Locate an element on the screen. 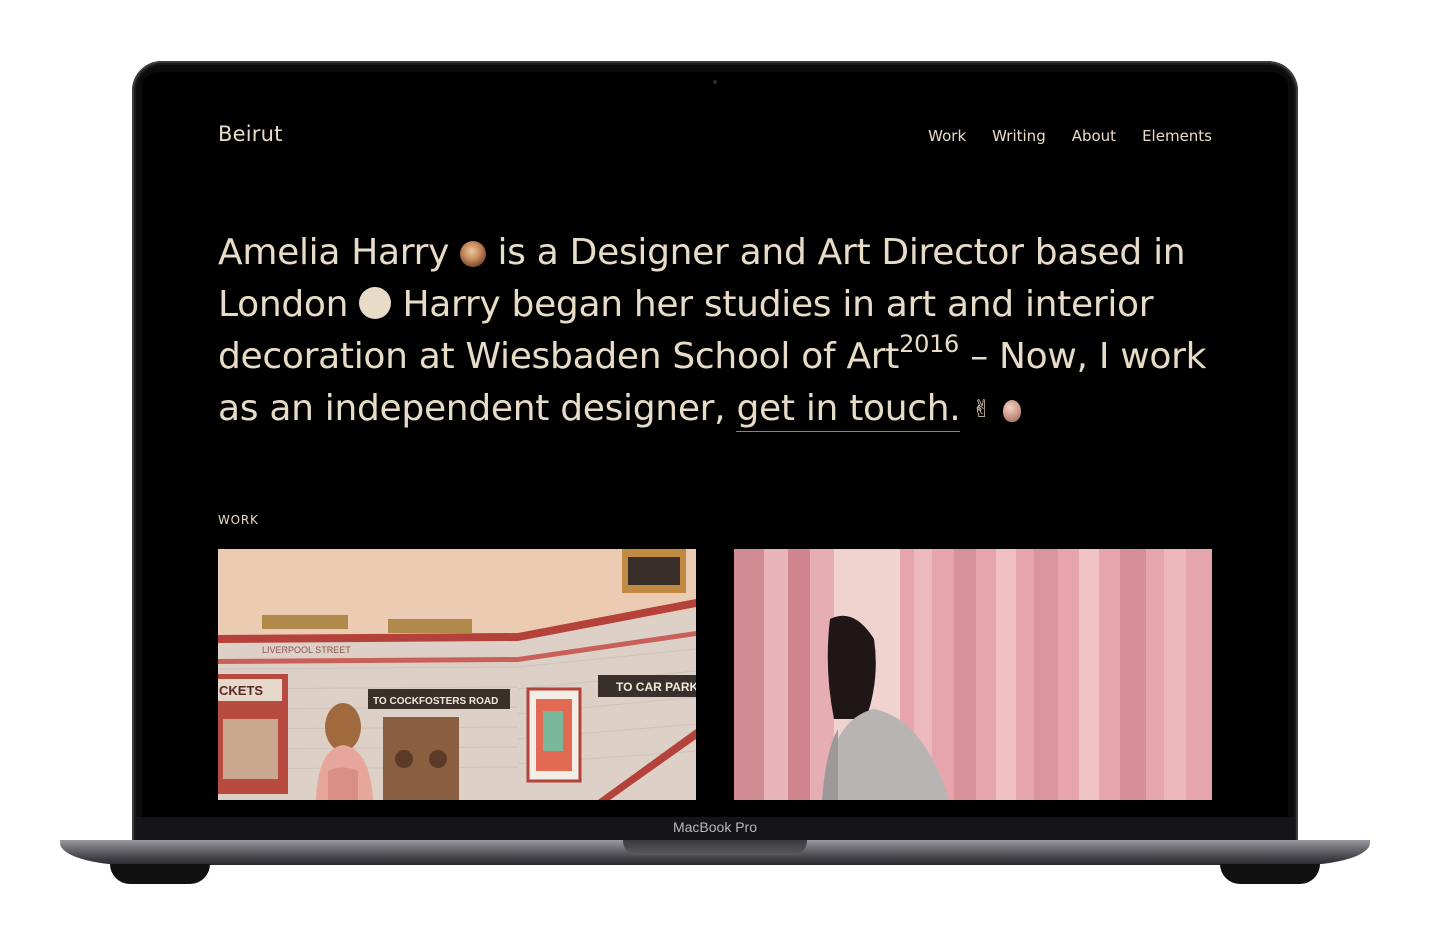  hero-name: Amelia Harry is located at coordinates (334, 252).